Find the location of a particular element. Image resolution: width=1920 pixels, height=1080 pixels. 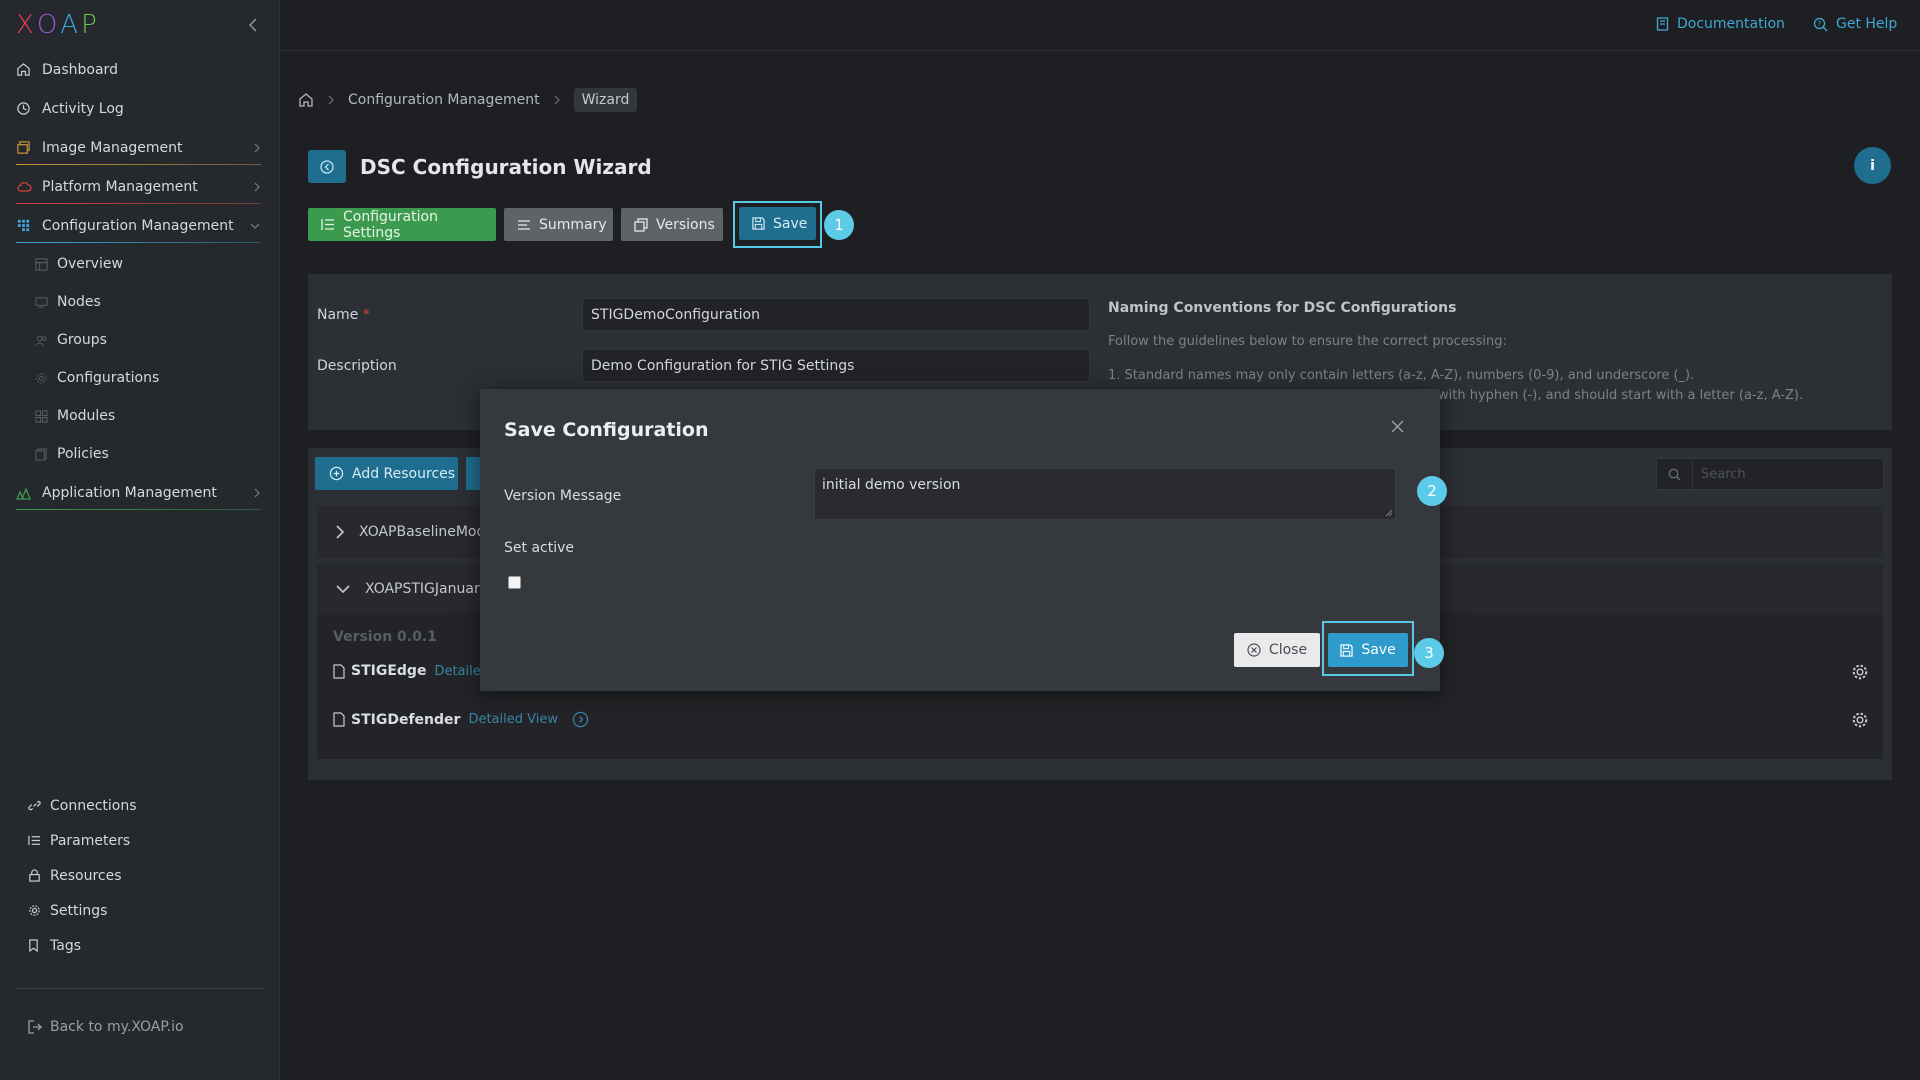

close-label: Close is located at coordinates (1288, 650).